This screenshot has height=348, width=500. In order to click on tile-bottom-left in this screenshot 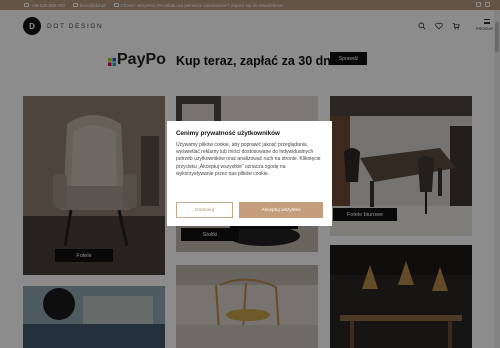, I will do `click(94, 317)`.